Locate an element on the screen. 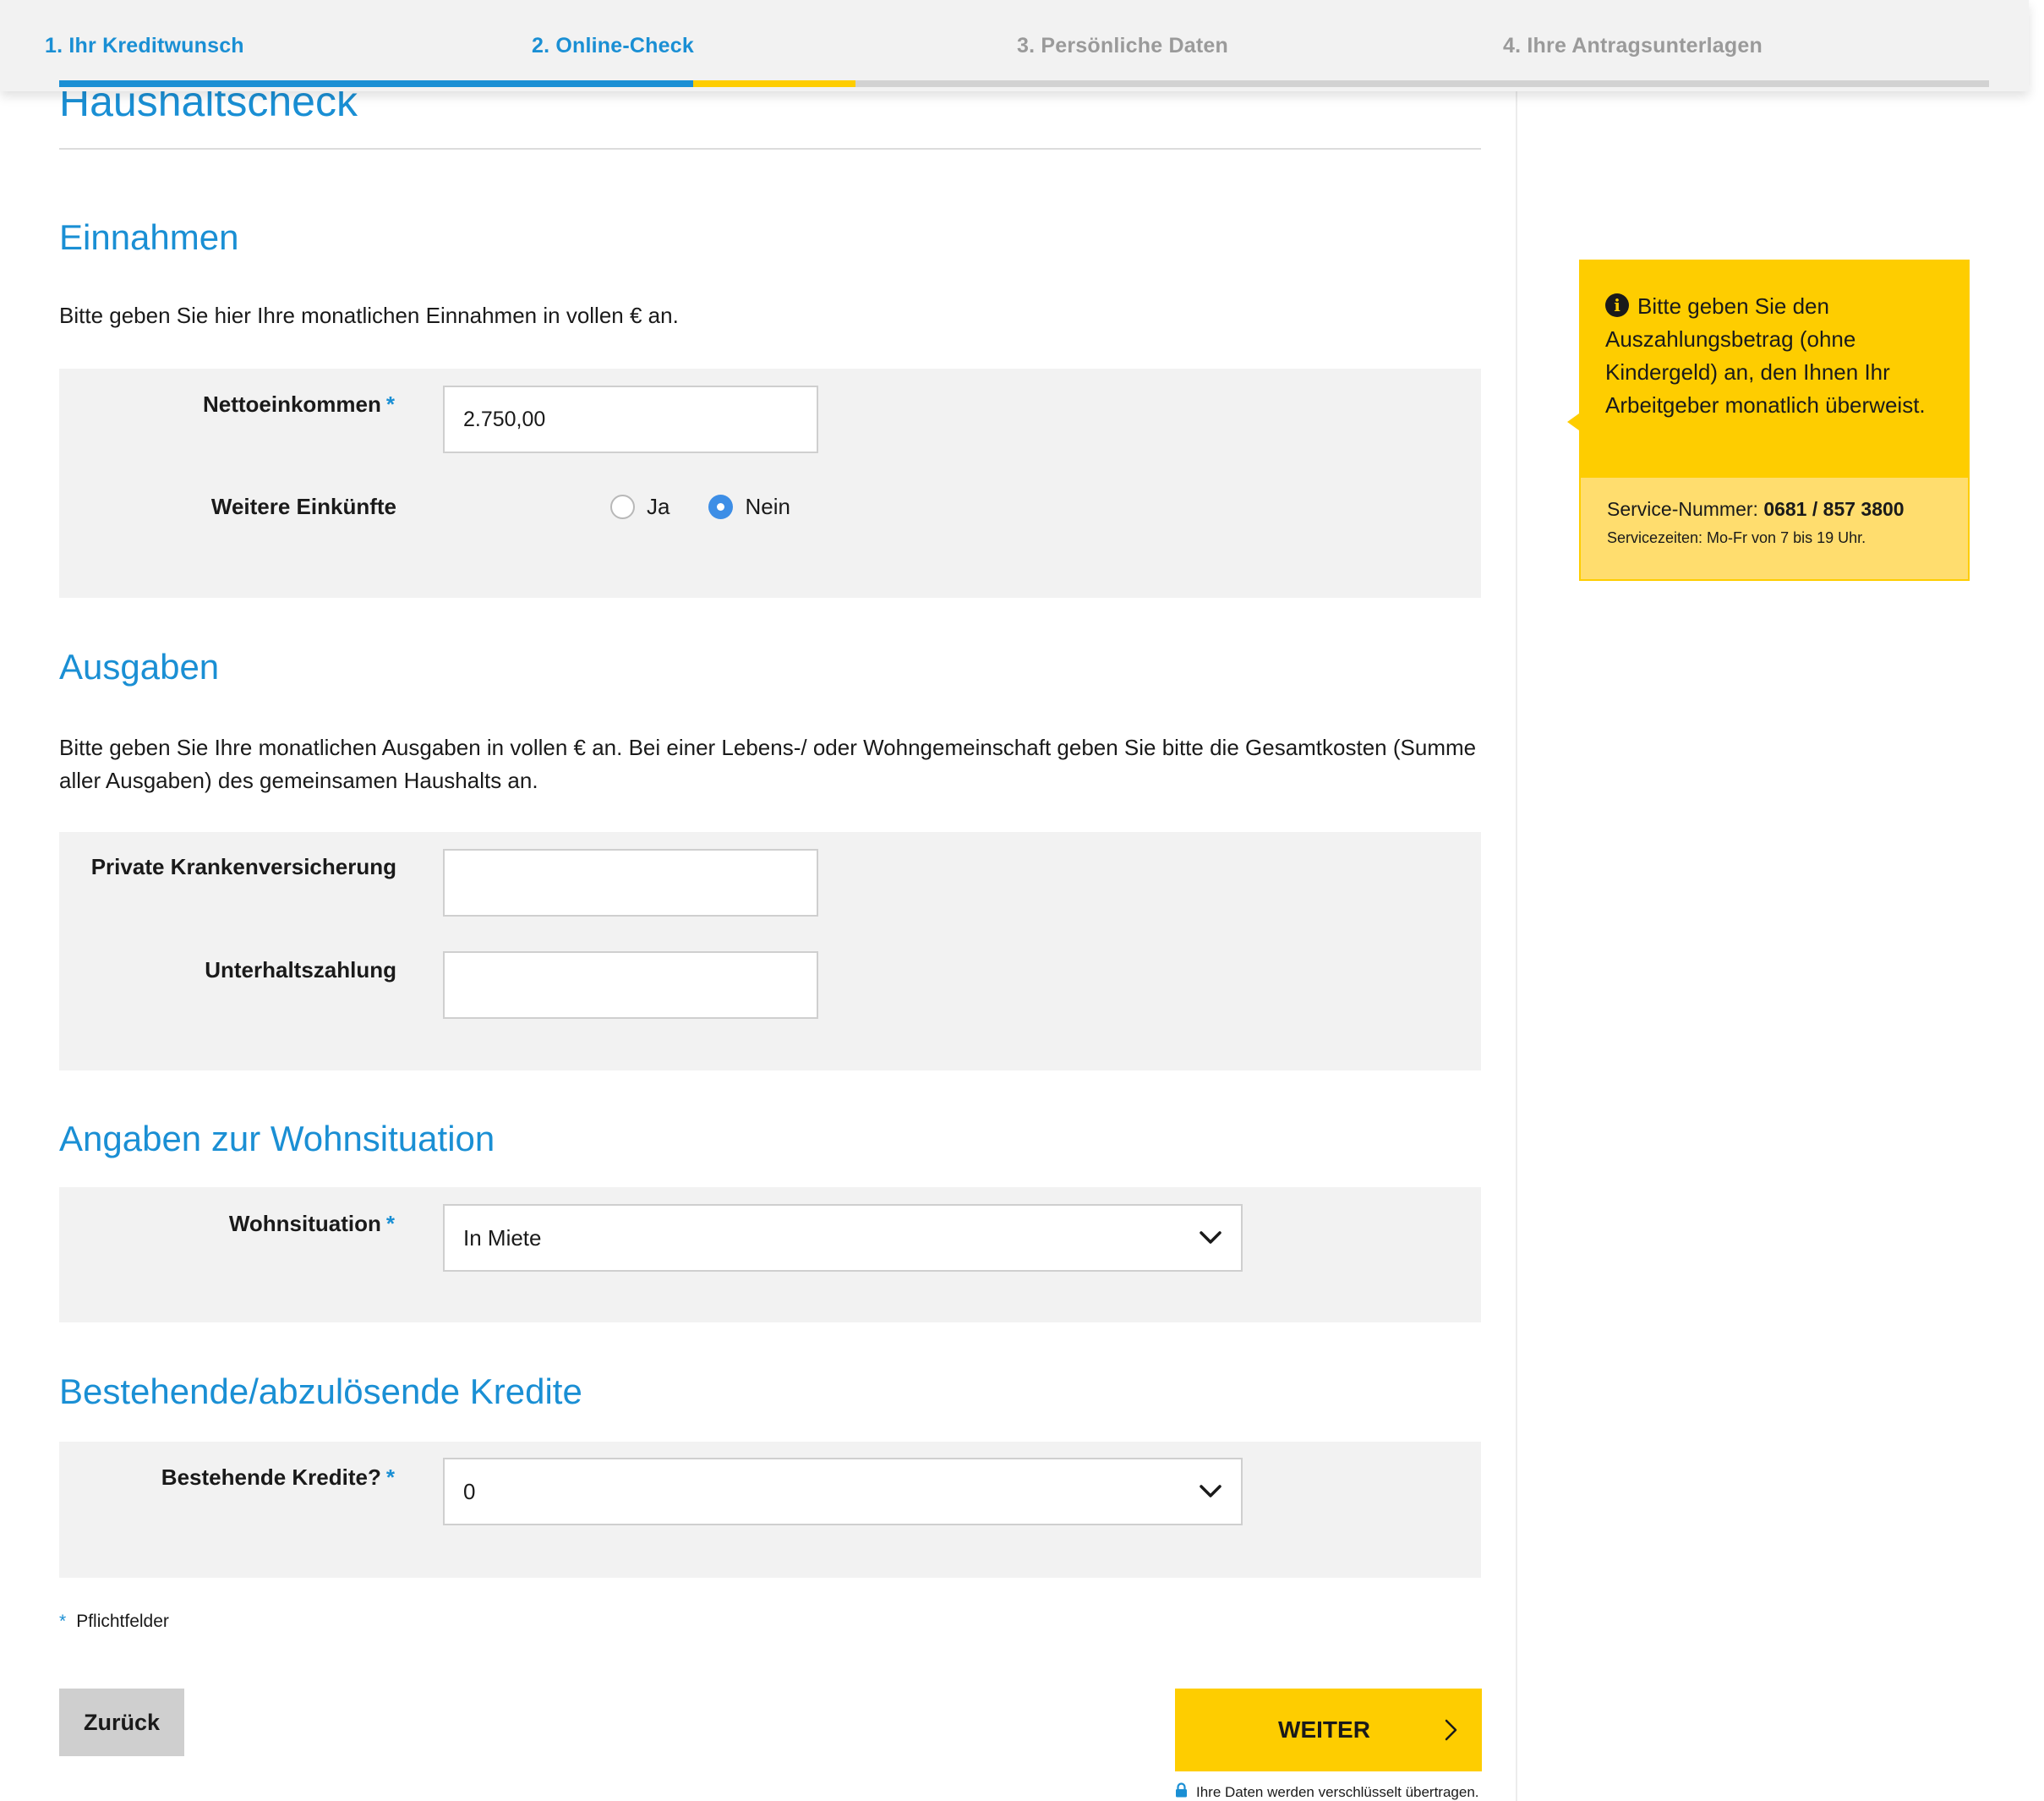 The width and height of the screenshot is (2044, 1801). next-button: WEITER is located at coordinates (1328, 1730).